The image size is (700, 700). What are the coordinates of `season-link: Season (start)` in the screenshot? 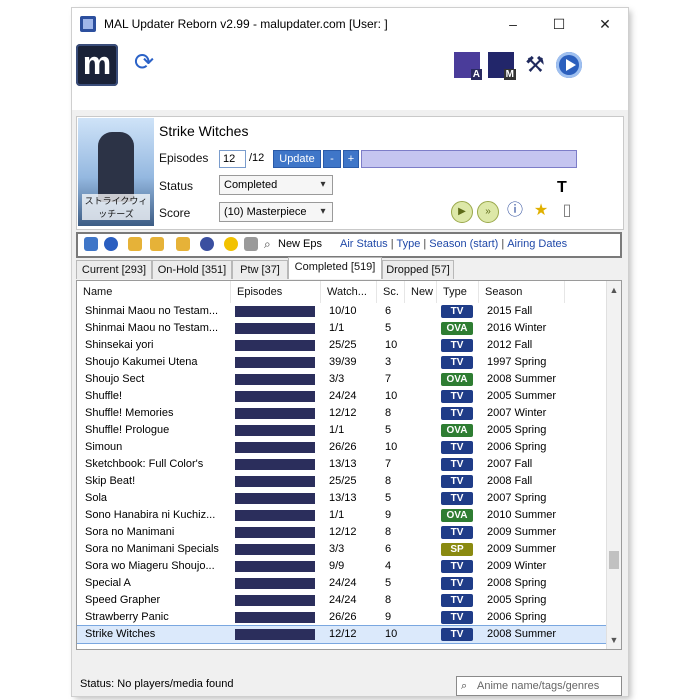 It's located at (463, 244).